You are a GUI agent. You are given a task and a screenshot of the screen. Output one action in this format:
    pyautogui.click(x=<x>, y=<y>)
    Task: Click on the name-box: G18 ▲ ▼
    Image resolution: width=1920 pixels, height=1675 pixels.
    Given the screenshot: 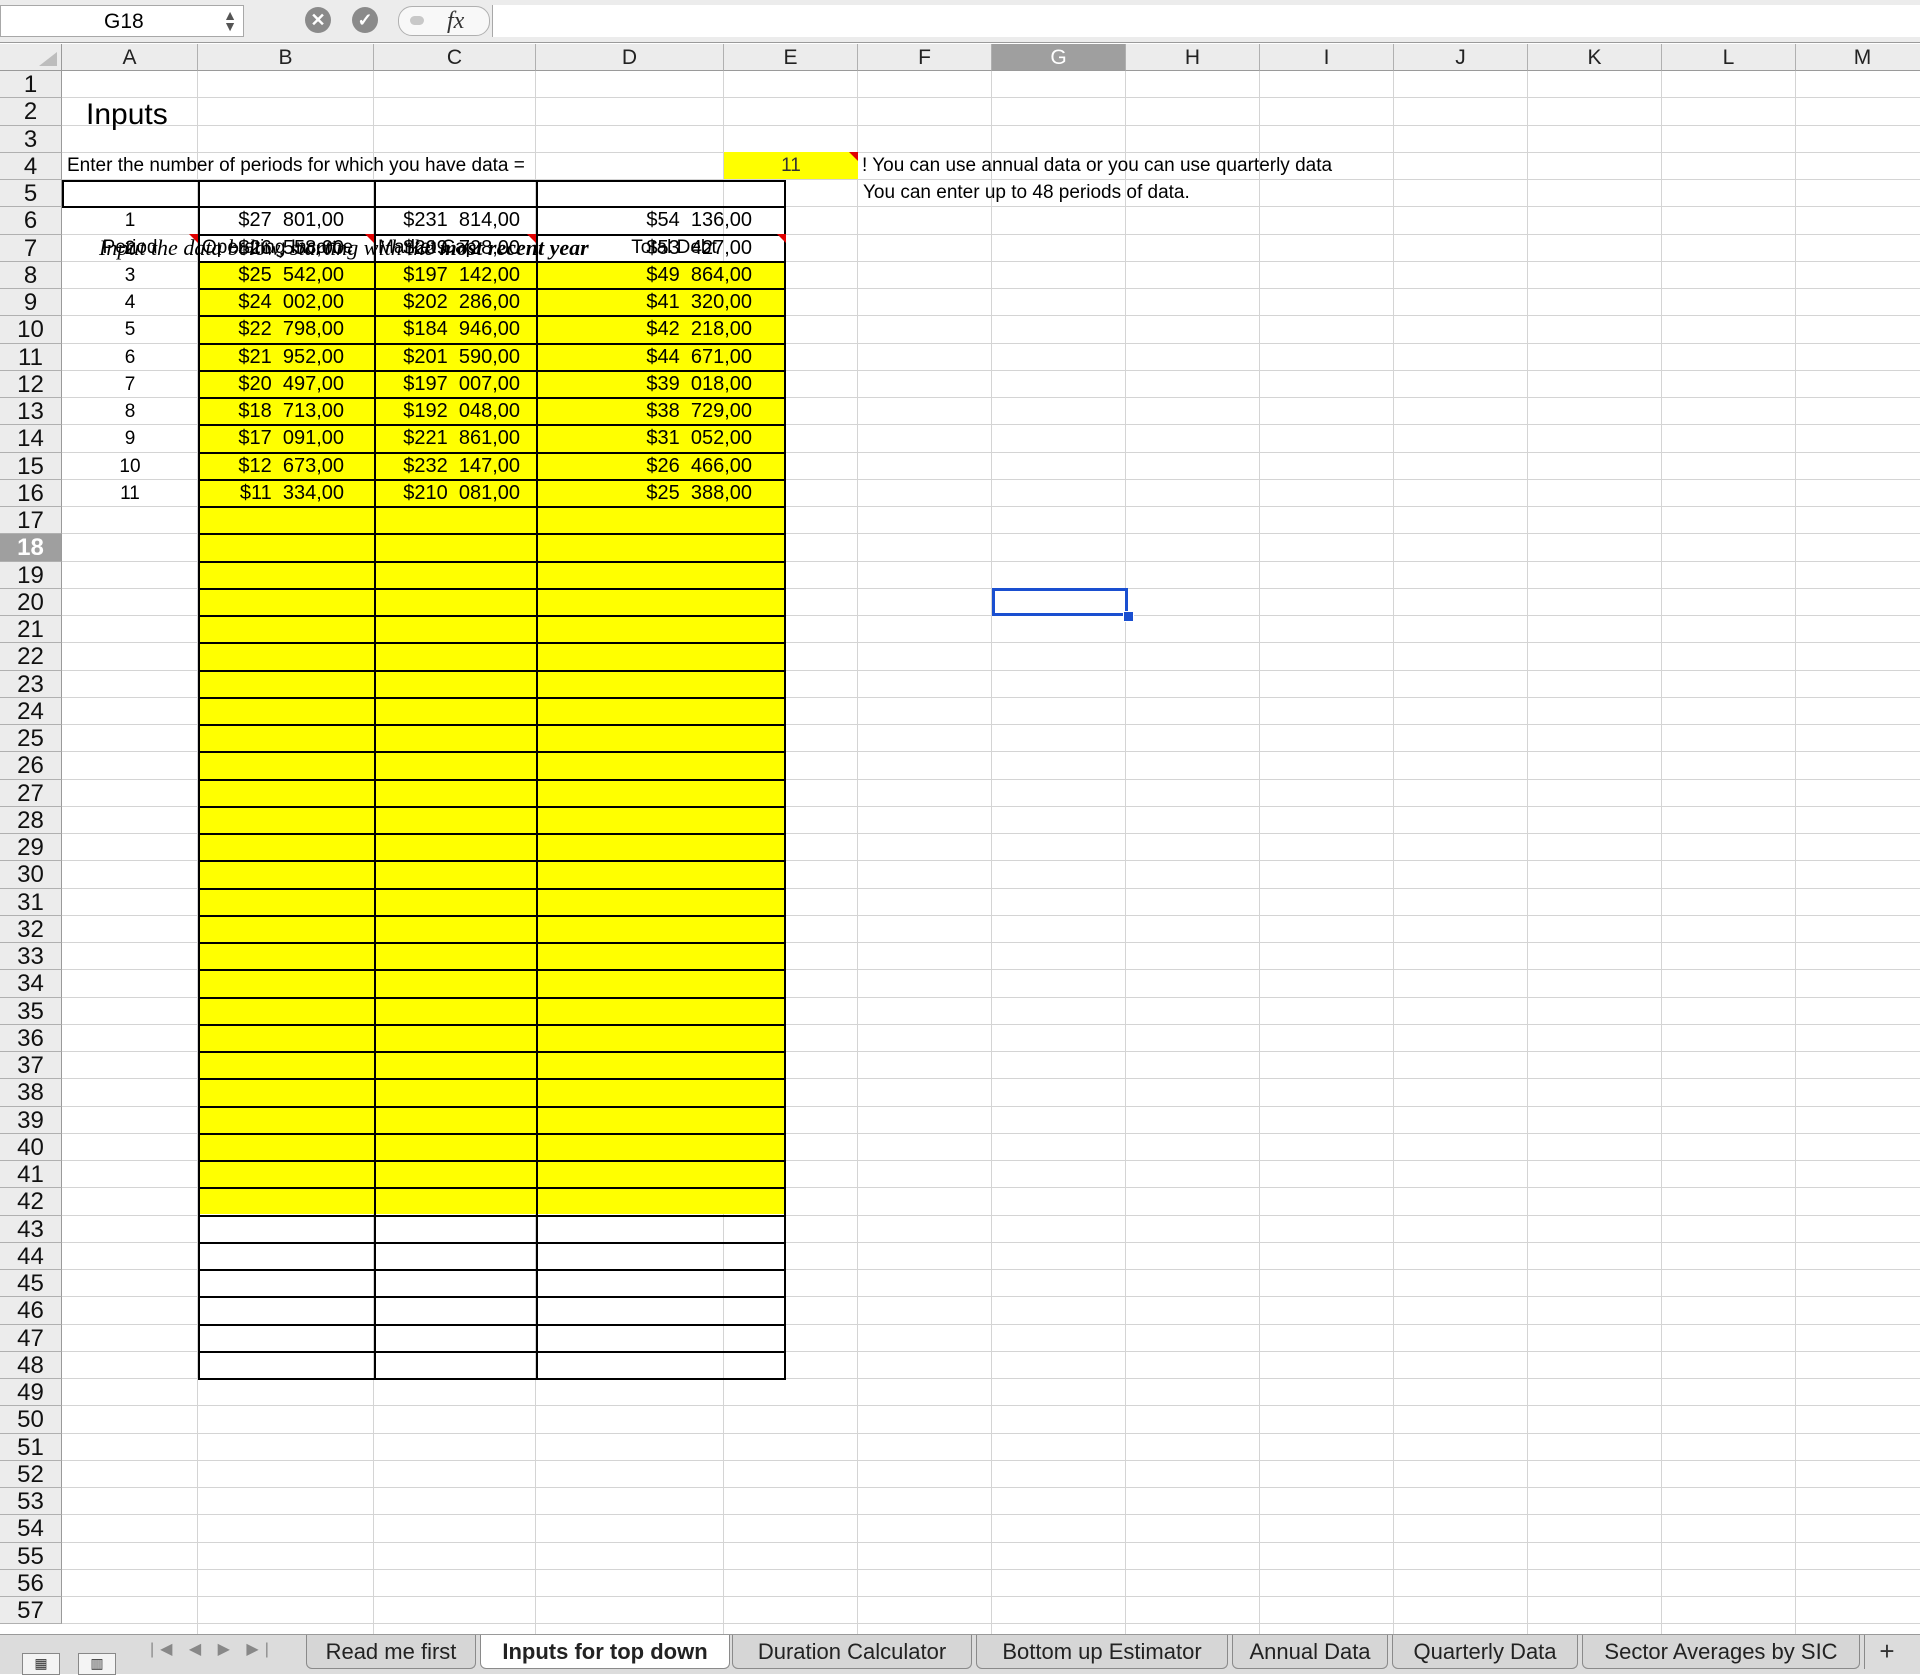 What is the action you would take?
    pyautogui.click(x=122, y=21)
    